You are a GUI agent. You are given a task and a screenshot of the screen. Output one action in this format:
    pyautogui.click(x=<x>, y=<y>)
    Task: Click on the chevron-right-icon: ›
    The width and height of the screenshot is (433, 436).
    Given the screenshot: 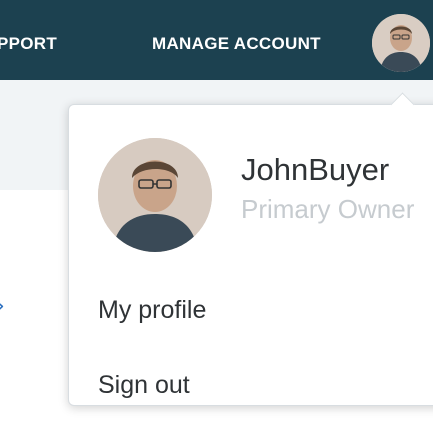 What is the action you would take?
    pyautogui.click(x=2, y=307)
    